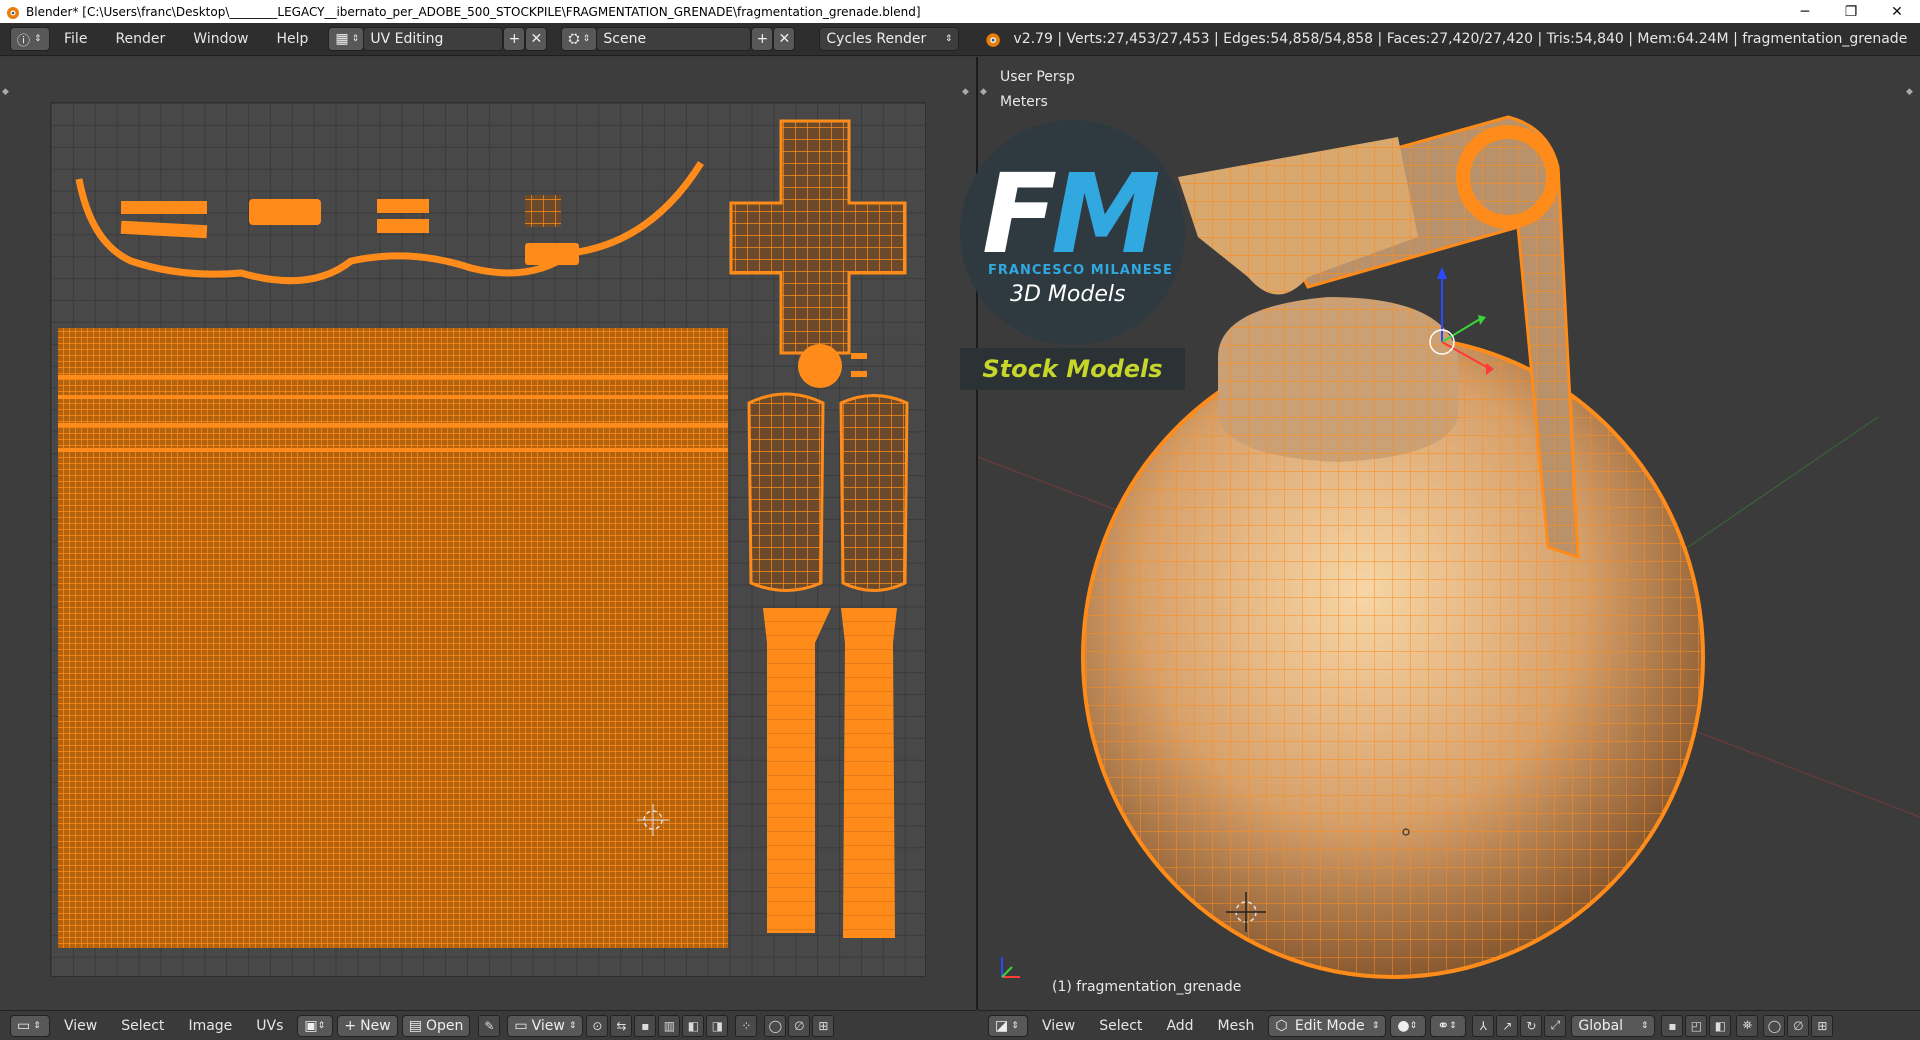 This screenshot has width=1920, height=1040. What do you see at coordinates (1024, 102) in the screenshot?
I see `units-label: Meters` at bounding box center [1024, 102].